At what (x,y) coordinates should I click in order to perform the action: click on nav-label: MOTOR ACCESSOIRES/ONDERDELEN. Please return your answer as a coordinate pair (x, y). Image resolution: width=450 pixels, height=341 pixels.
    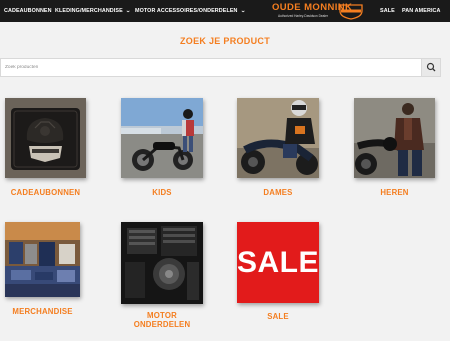
    Looking at the image, I should click on (186, 11).